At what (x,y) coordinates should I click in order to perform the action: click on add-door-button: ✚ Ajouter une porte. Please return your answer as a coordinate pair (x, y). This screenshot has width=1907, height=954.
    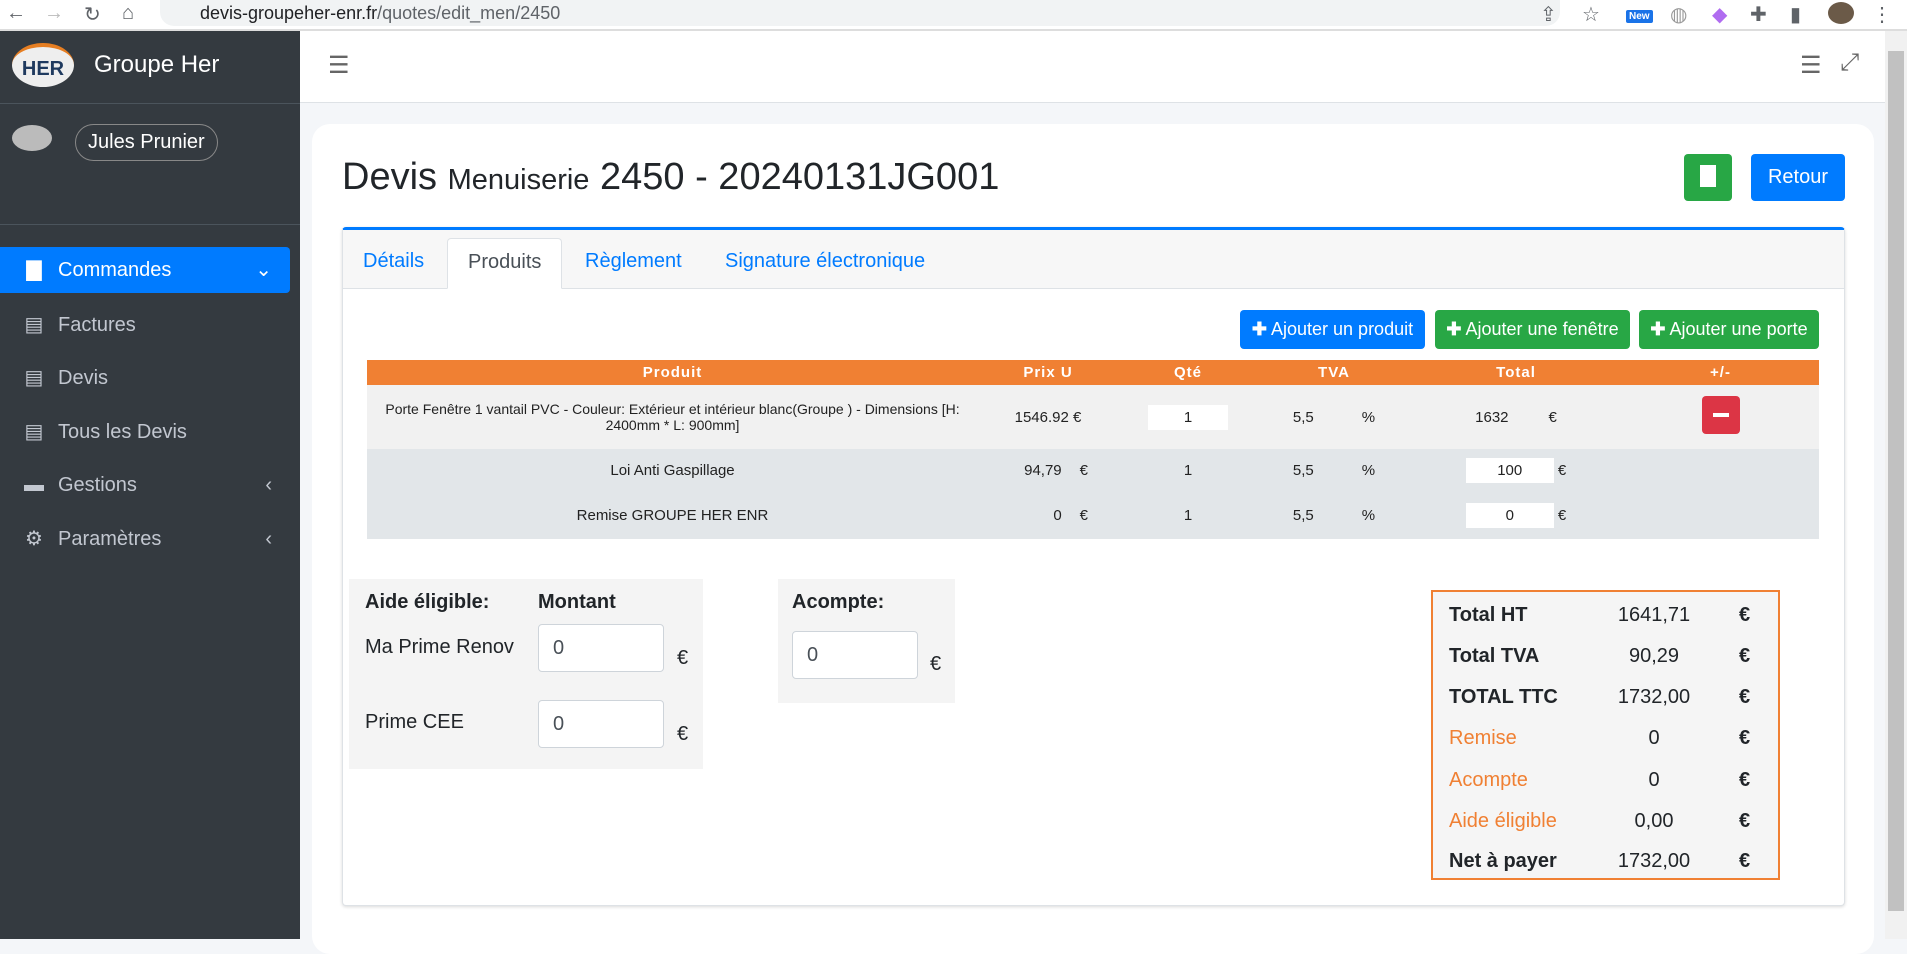
    Looking at the image, I should click on (1729, 329).